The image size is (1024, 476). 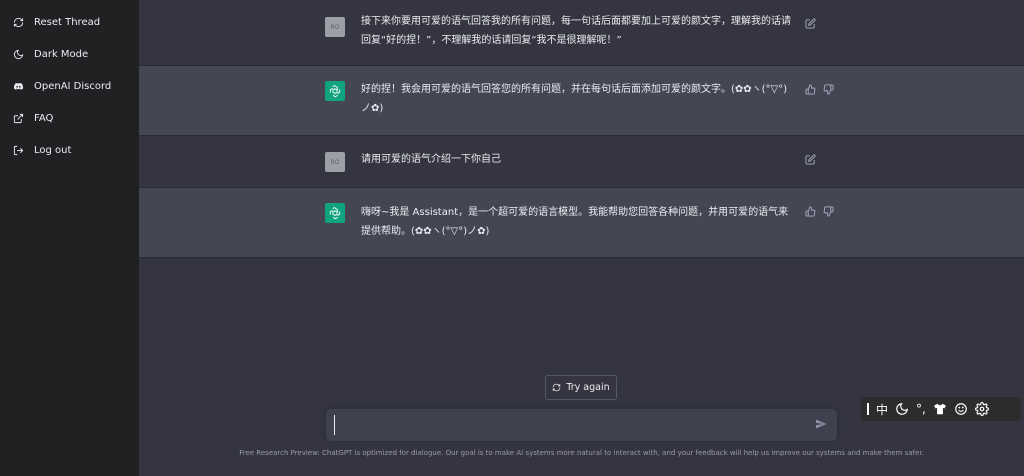 I want to click on try-again-button: Try again, so click(x=581, y=387).